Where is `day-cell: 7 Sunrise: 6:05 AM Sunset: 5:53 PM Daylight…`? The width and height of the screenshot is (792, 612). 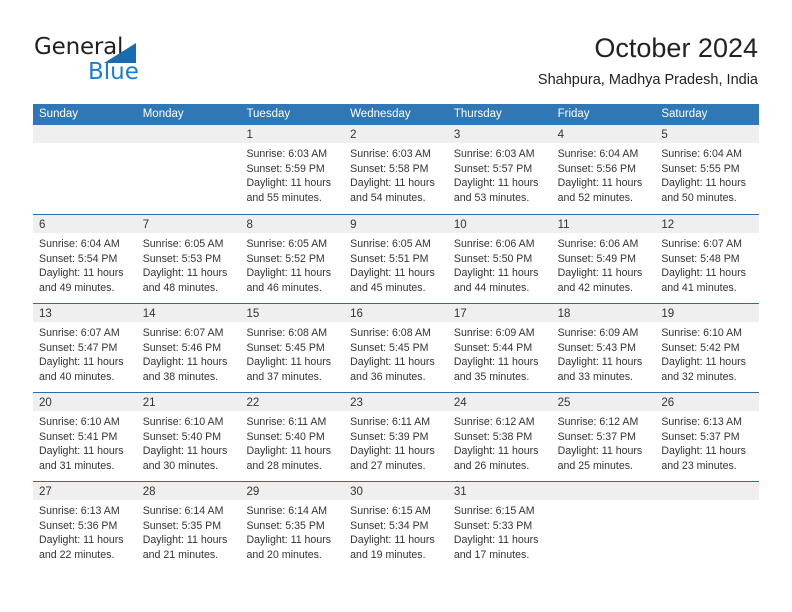
day-cell: 7 Sunrise: 6:05 AM Sunset: 5:53 PM Daylight… is located at coordinates (188, 259).